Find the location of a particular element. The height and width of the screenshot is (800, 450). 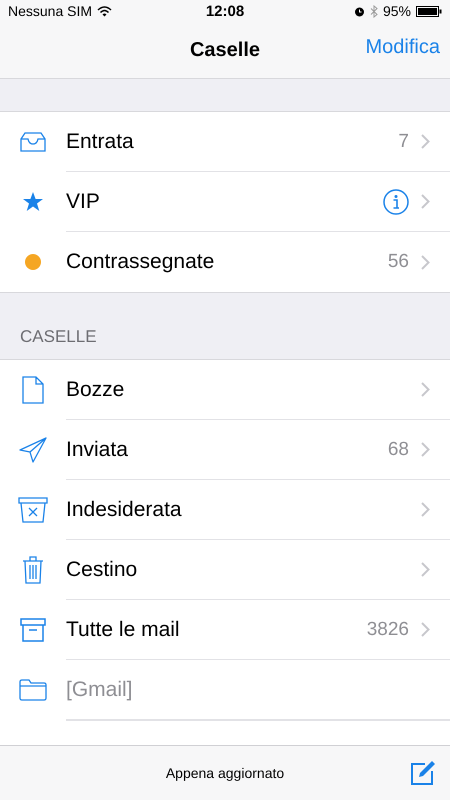

trash-icon is located at coordinates (33, 570).